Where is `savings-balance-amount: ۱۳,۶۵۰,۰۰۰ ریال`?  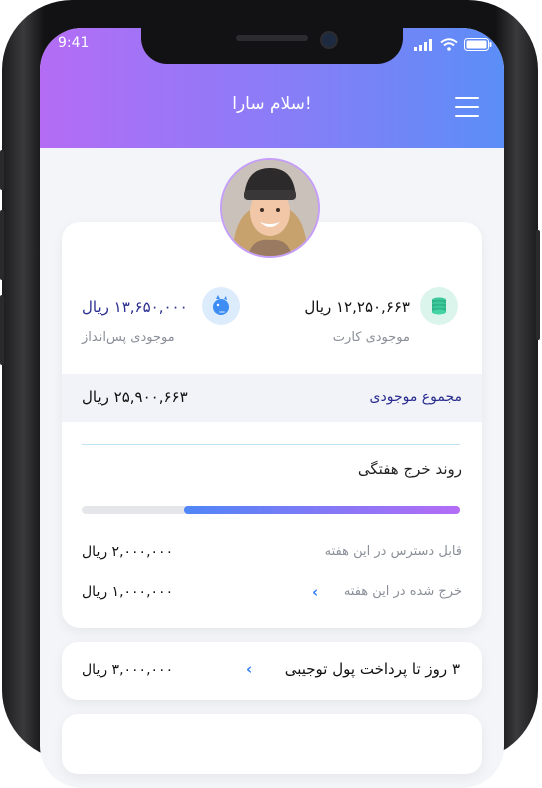
savings-balance-amount: ۱۳,۶۵۰,۰۰۰ ریال is located at coordinates (135, 307).